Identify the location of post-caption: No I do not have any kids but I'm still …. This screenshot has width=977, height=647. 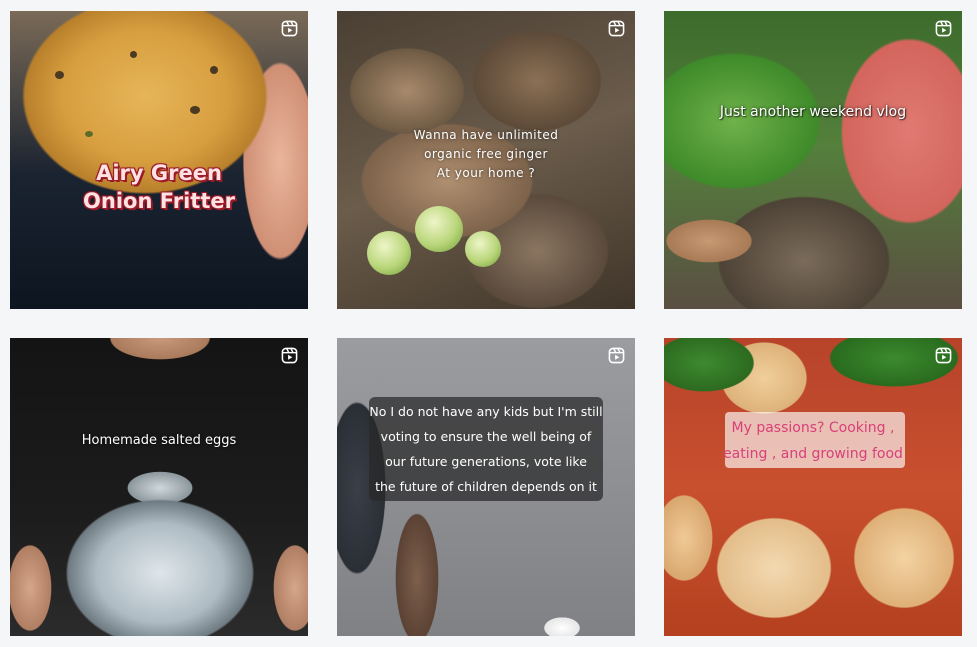
(486, 449).